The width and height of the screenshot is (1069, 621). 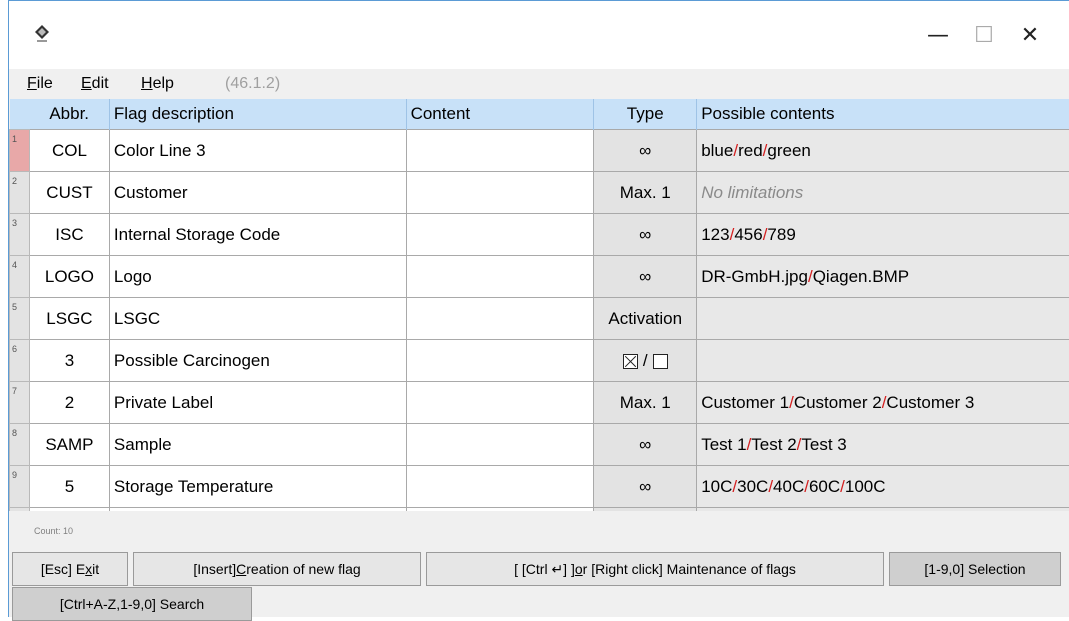 I want to click on row-number: 8, so click(x=20, y=445).